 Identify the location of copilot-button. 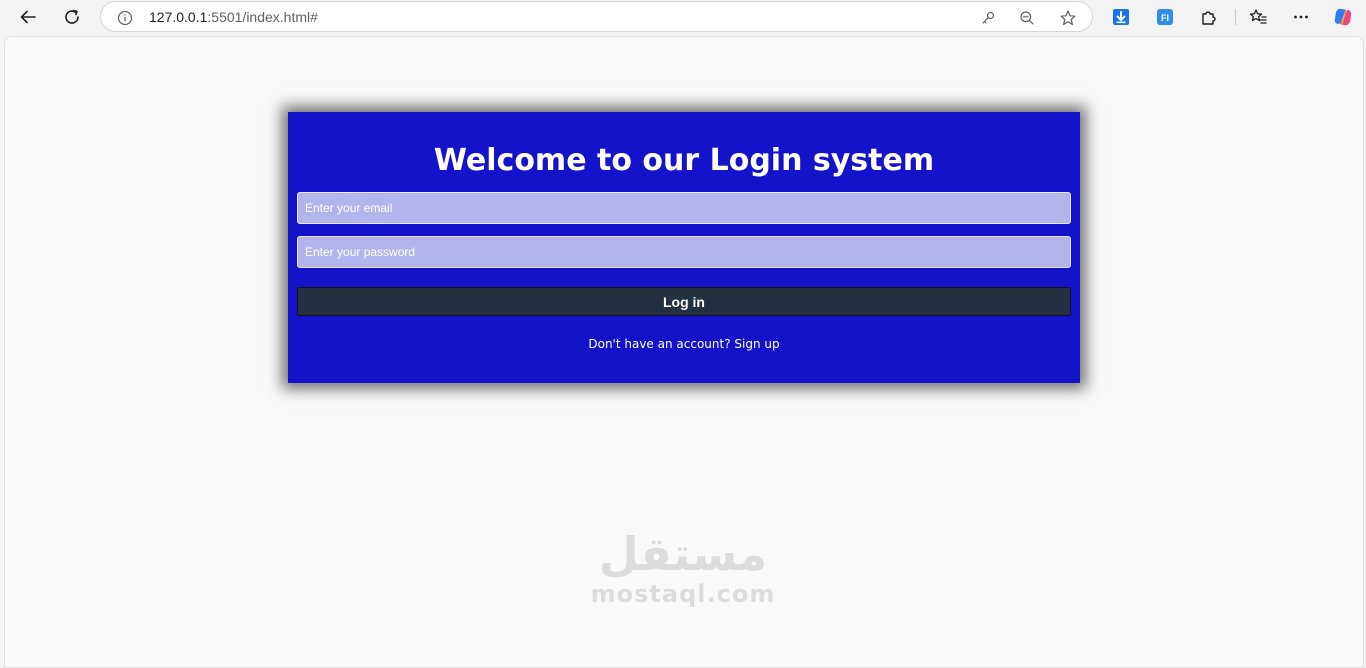
(1343, 17).